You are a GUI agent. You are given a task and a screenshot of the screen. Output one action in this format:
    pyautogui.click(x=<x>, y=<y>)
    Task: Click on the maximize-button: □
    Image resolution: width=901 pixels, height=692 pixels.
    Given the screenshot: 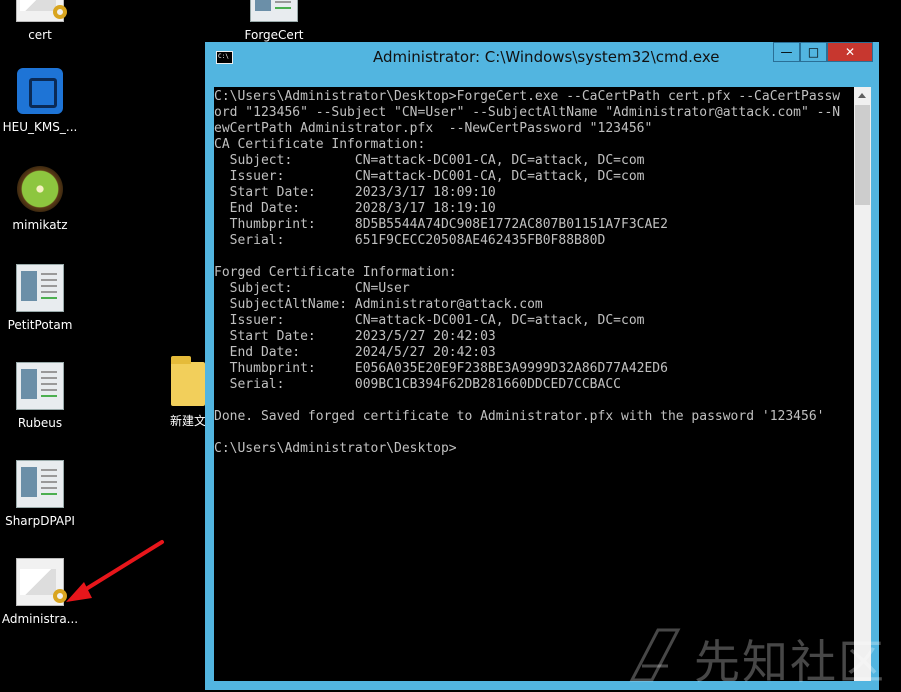 What is the action you would take?
    pyautogui.click(x=813, y=52)
    